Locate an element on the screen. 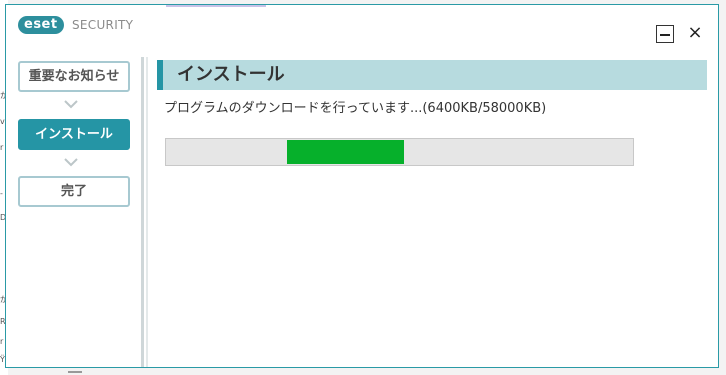 The width and height of the screenshot is (726, 375). progress-fill is located at coordinates (345, 152).